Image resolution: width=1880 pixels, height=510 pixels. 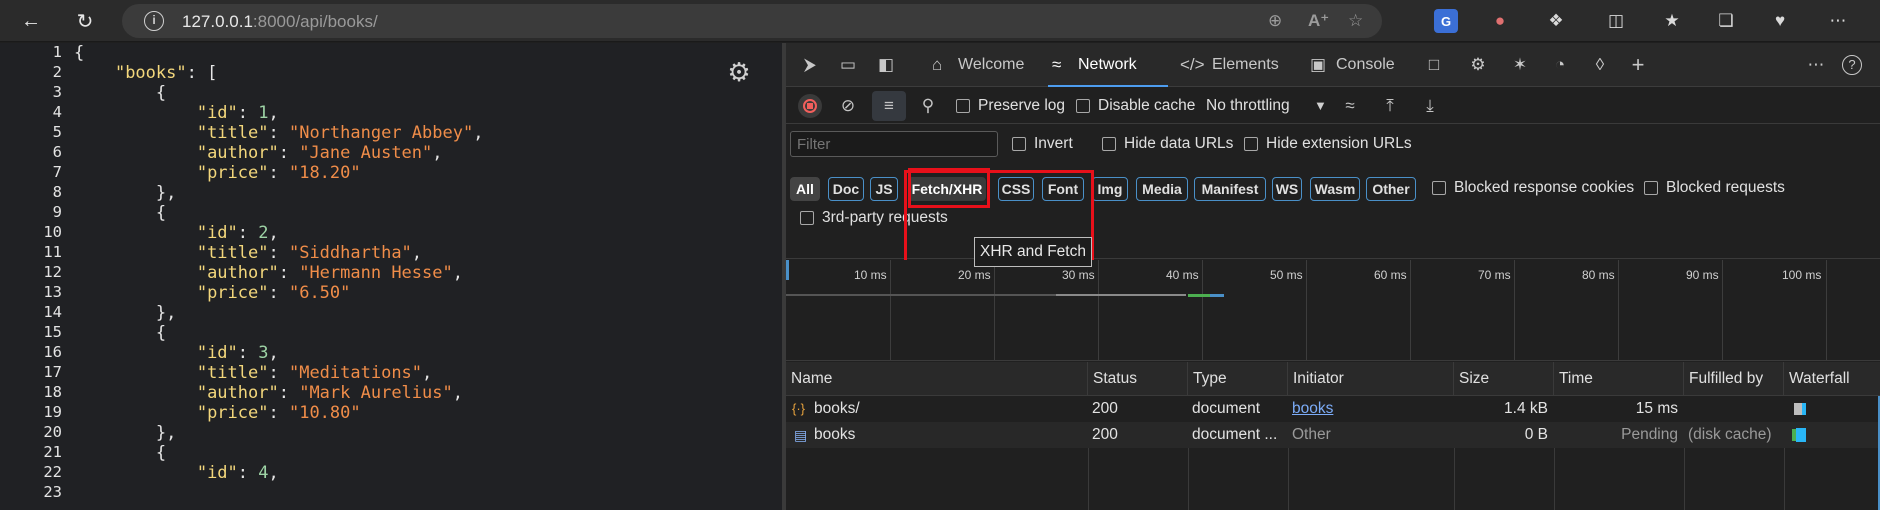 I want to click on column-header-size: Size, so click(x=1504, y=379).